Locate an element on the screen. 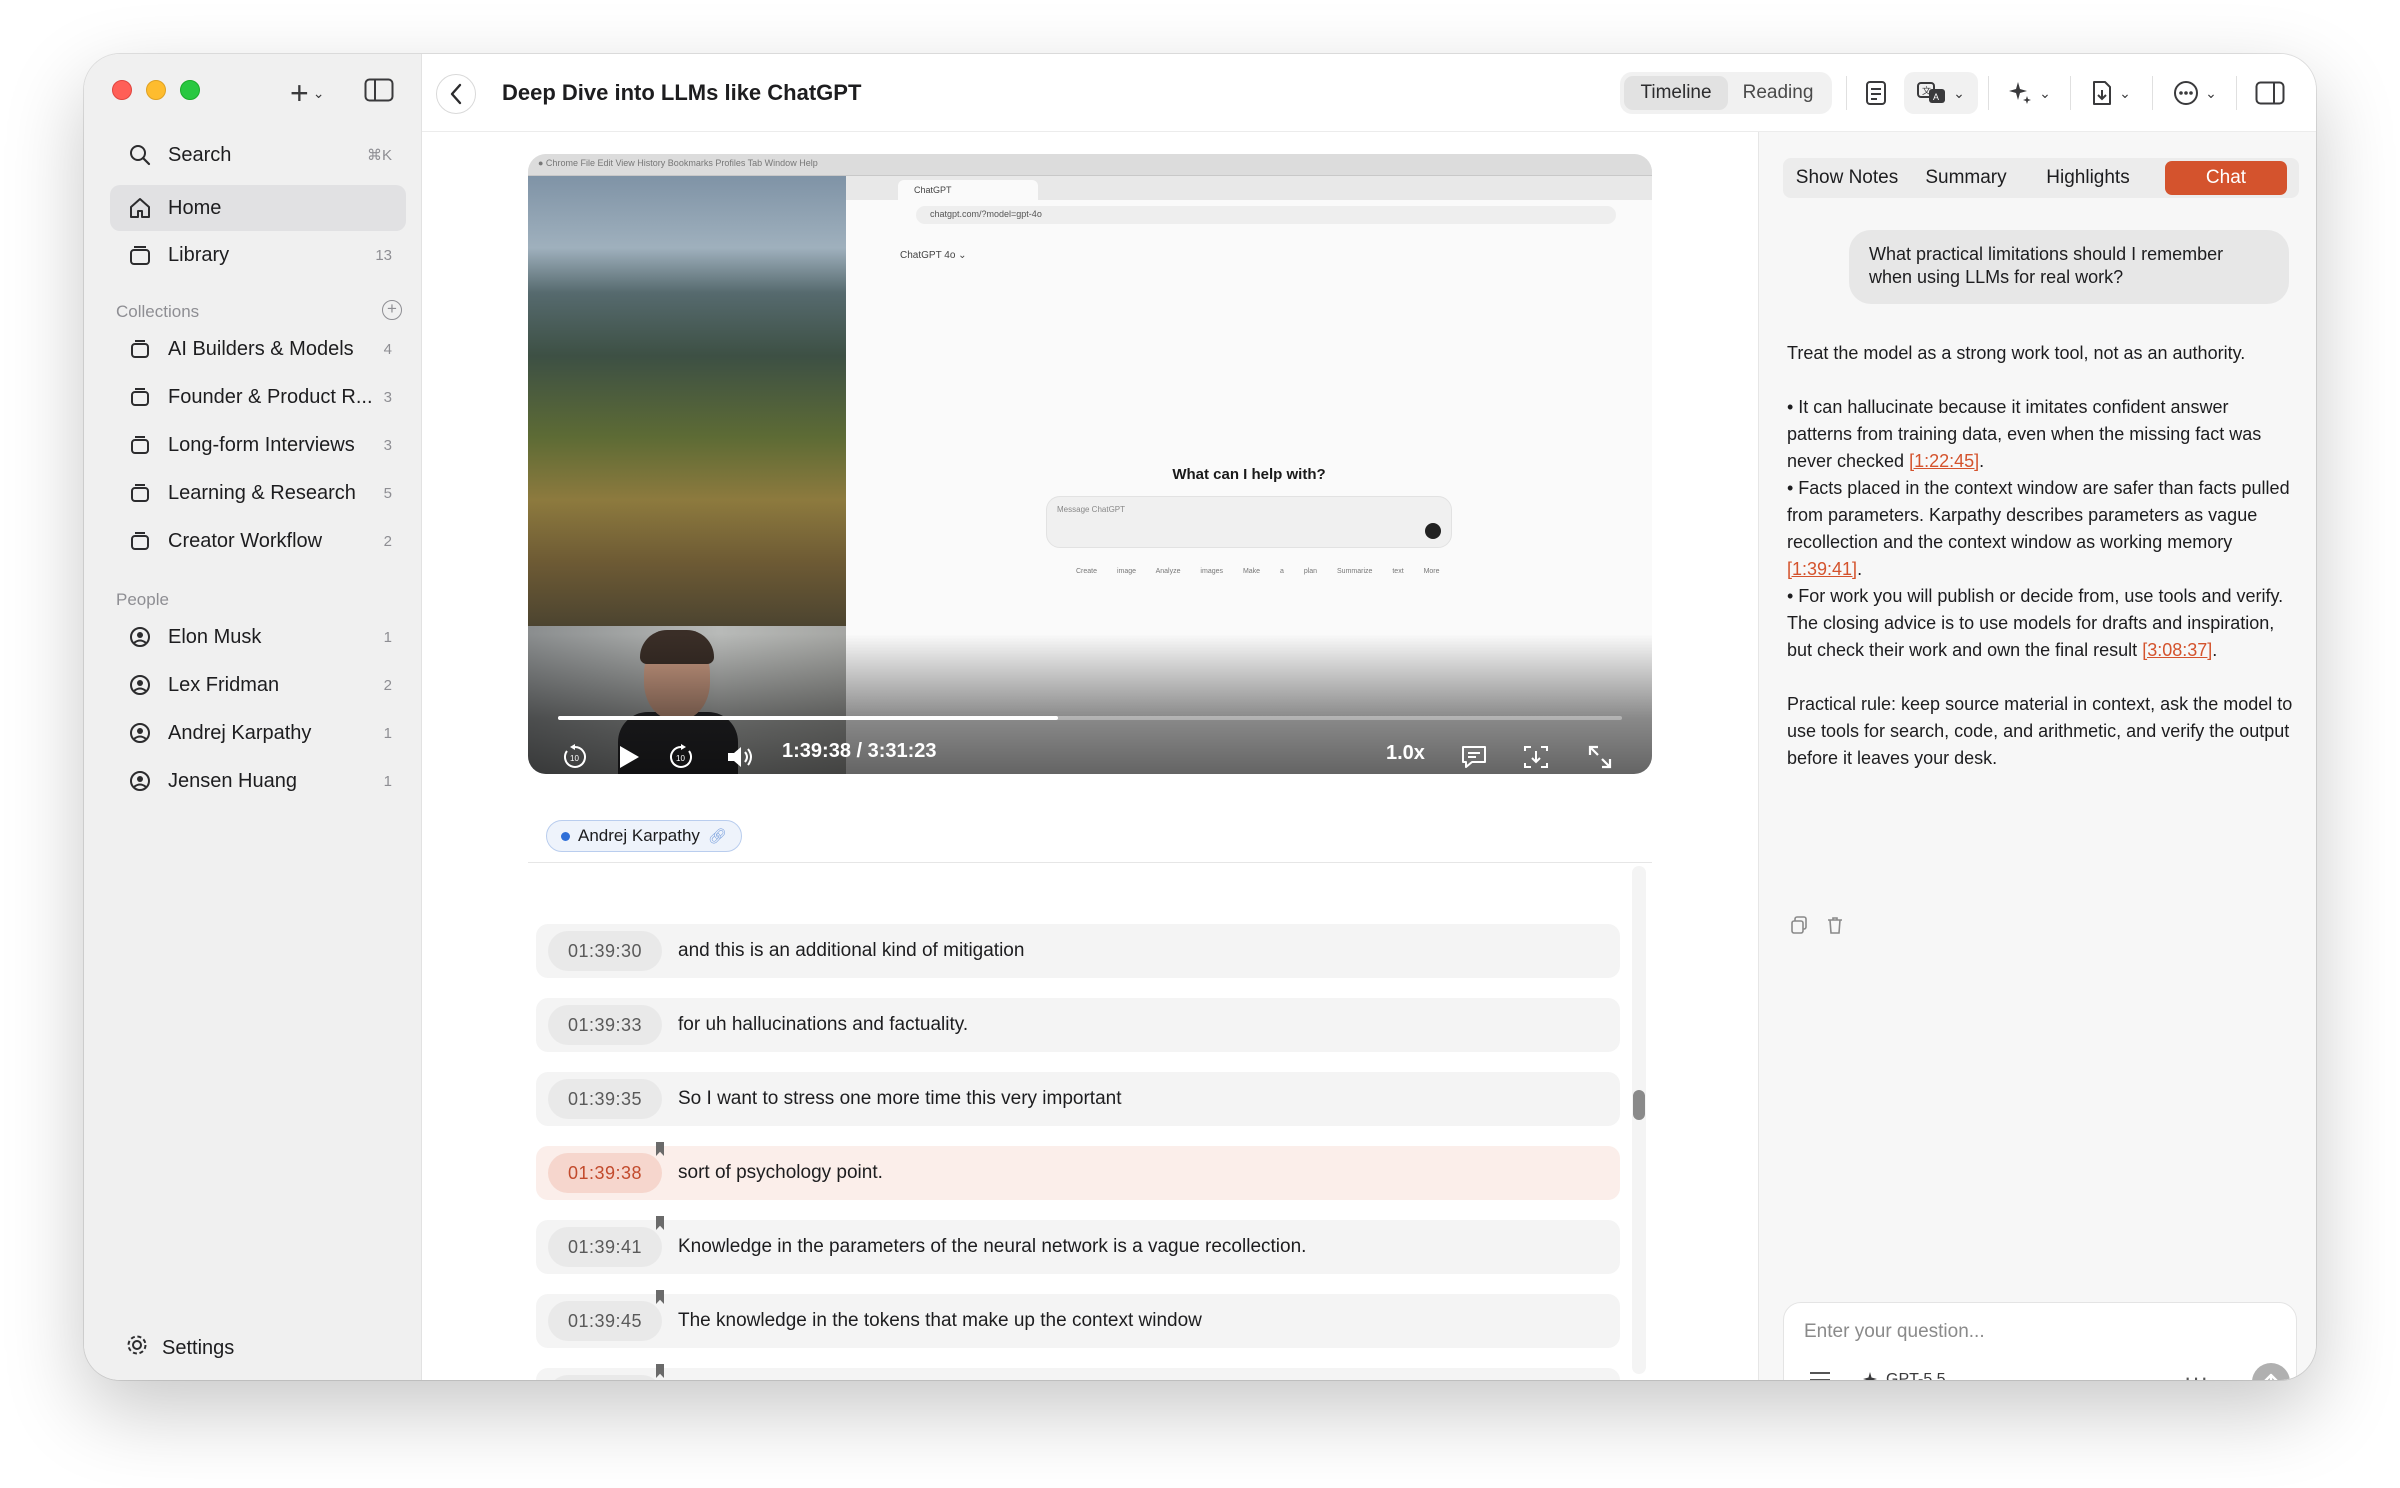 The width and height of the screenshot is (2400, 1488). sidebar-item-label: Home is located at coordinates (195, 207).